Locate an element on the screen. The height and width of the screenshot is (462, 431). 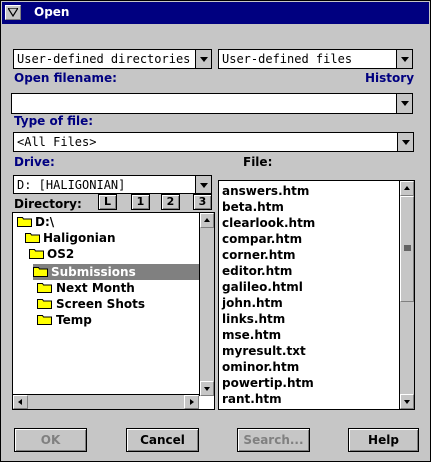
drive-button-1: 1 is located at coordinates (140, 202).